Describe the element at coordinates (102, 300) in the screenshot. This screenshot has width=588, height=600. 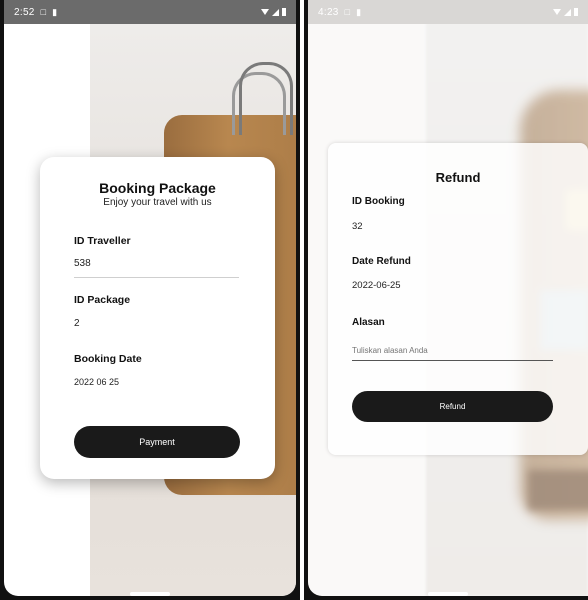
I see `package-label: ID Package` at that location.